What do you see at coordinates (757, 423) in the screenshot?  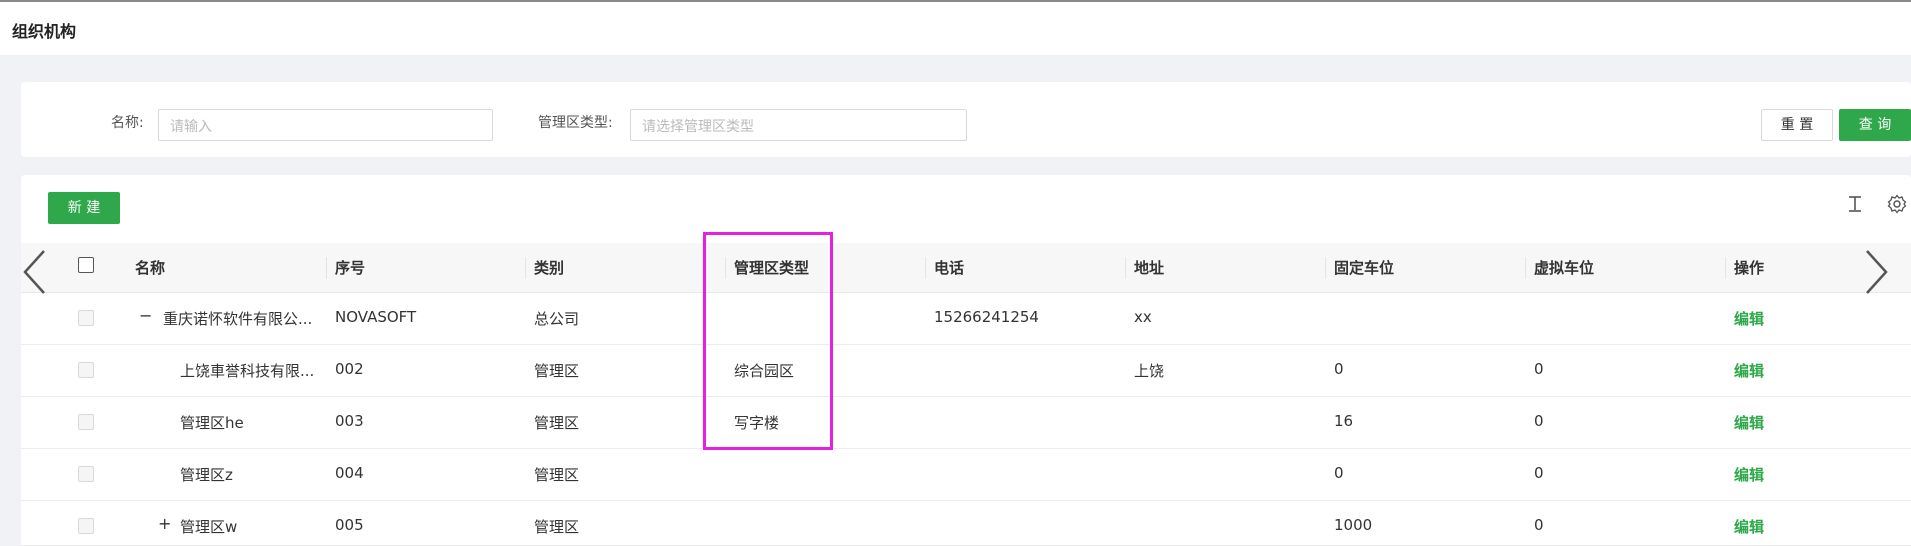 I see `cell-zone-type: 写字楼` at bounding box center [757, 423].